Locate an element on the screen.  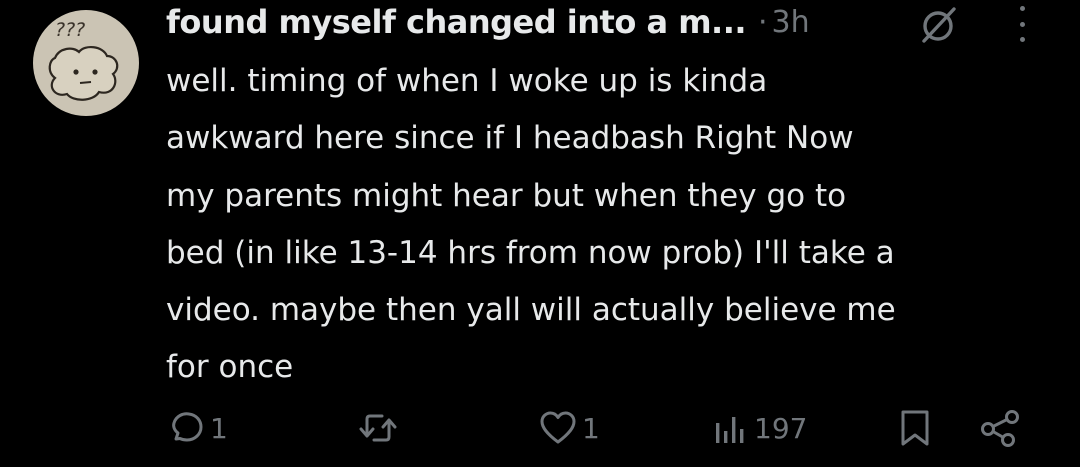
post-header: found myself changed into a m... · 3h is located at coordinates (488, 22).